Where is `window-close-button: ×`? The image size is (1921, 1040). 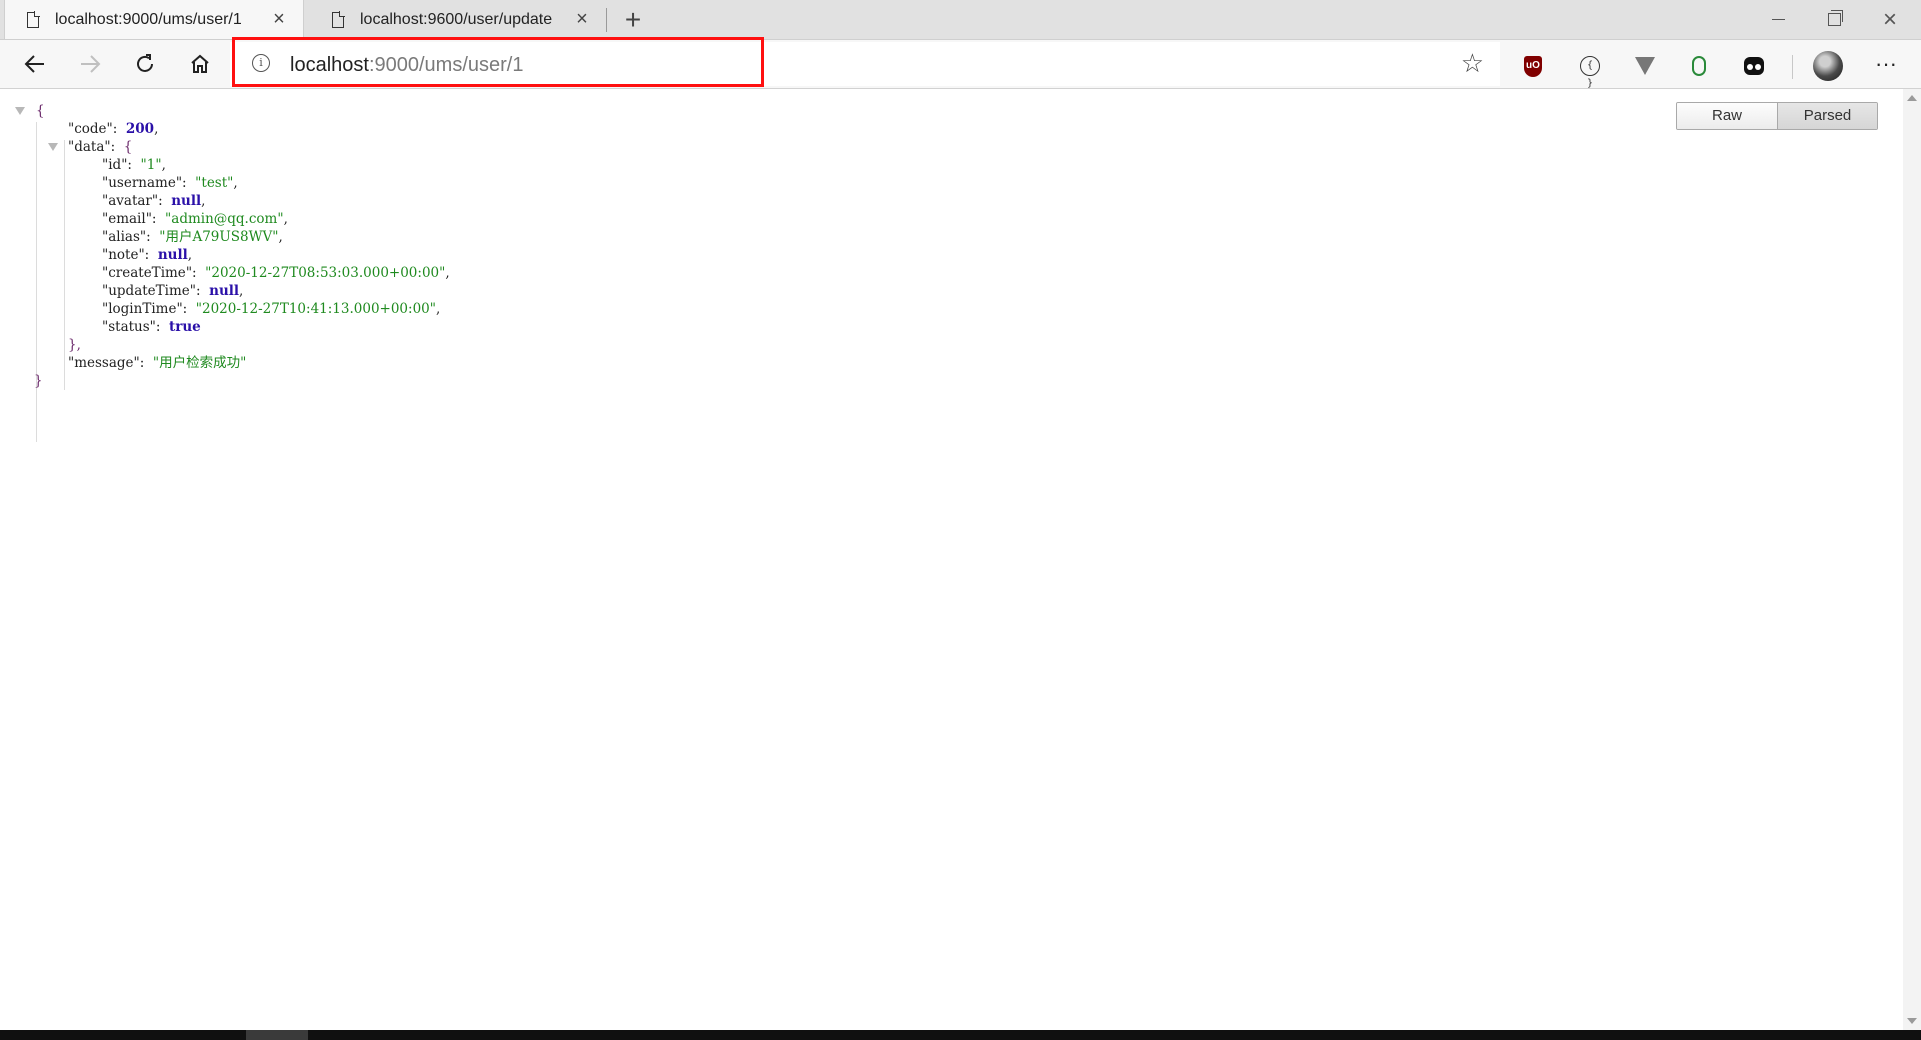
window-close-button: × is located at coordinates (1890, 19).